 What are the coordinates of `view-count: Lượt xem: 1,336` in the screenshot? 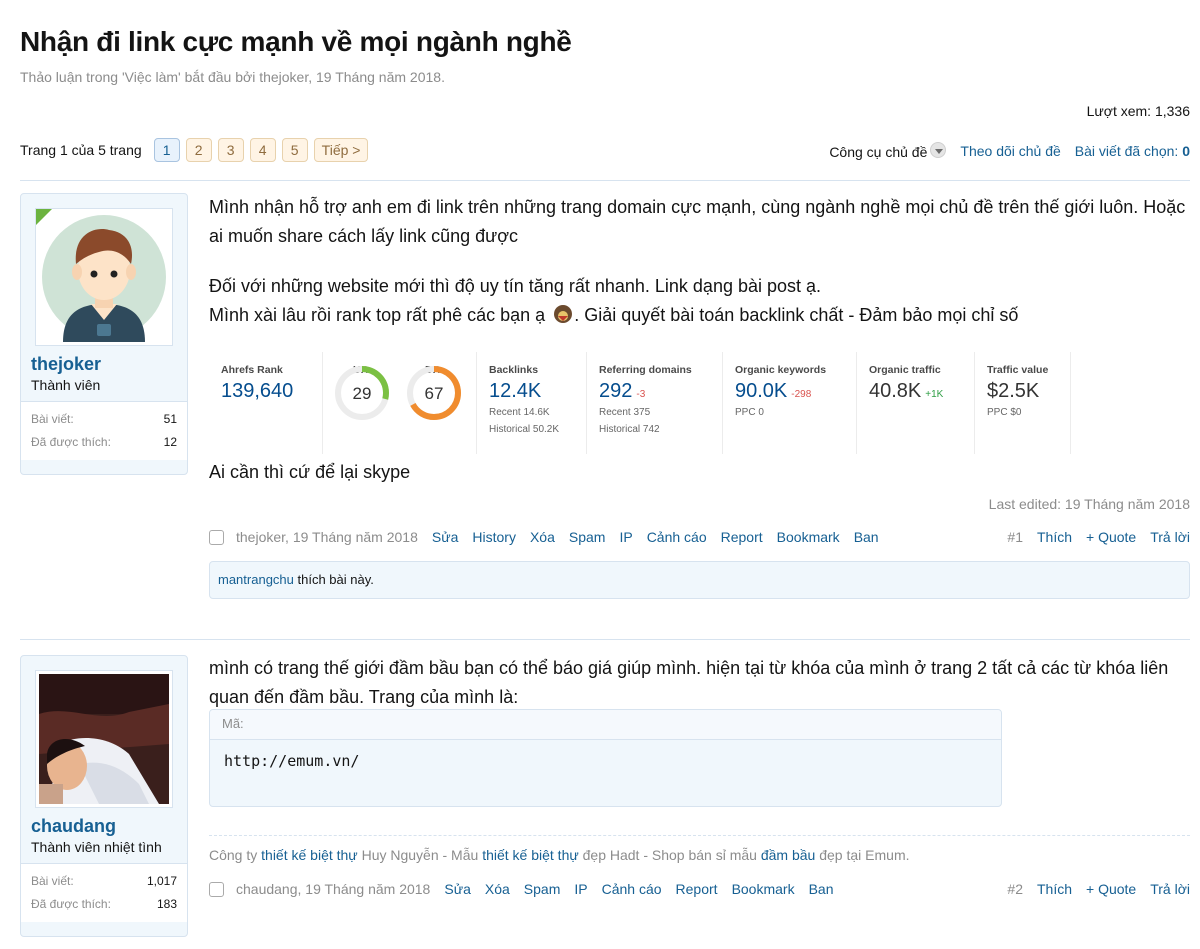 It's located at (1138, 111).